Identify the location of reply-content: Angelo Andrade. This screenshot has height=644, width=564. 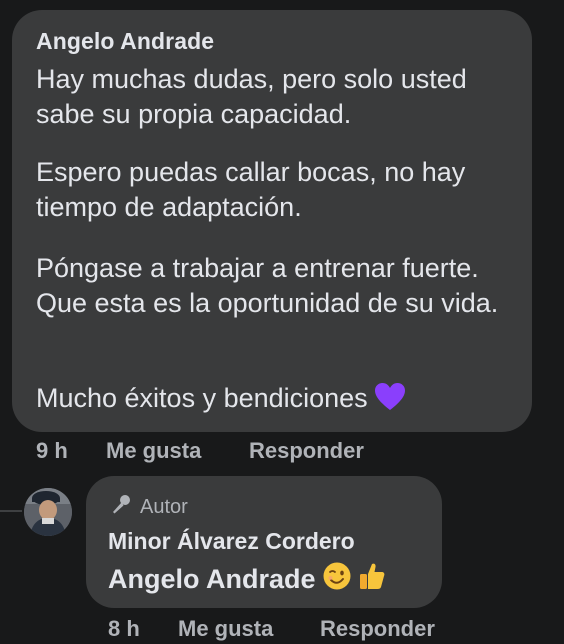
(247, 579).